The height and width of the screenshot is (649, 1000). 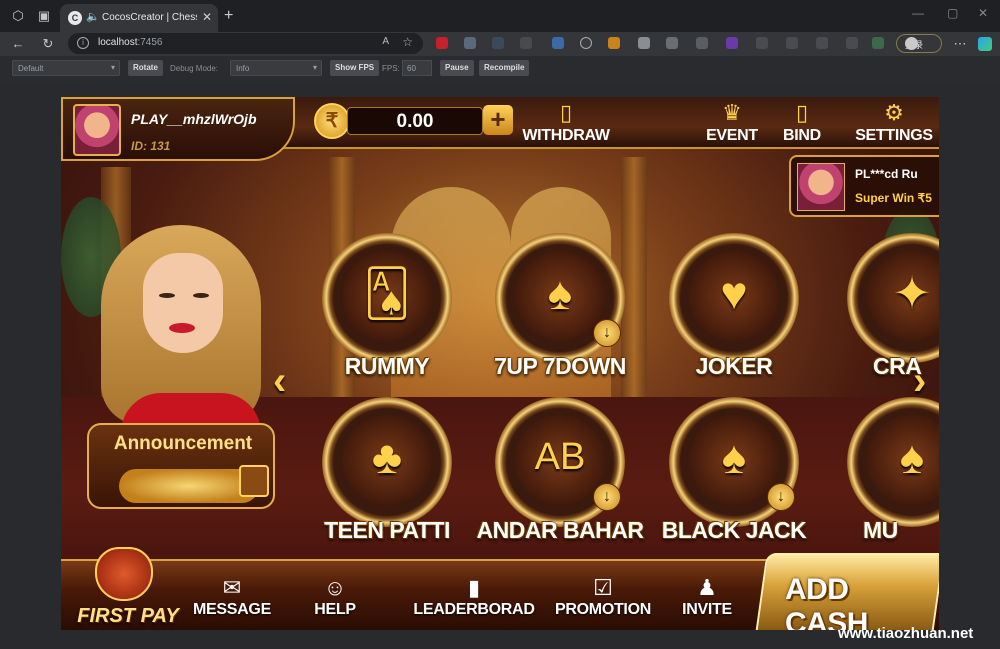 What do you see at coordinates (888, 472) in the screenshot?
I see `game-tile-mu: ♠ MU` at bounding box center [888, 472].